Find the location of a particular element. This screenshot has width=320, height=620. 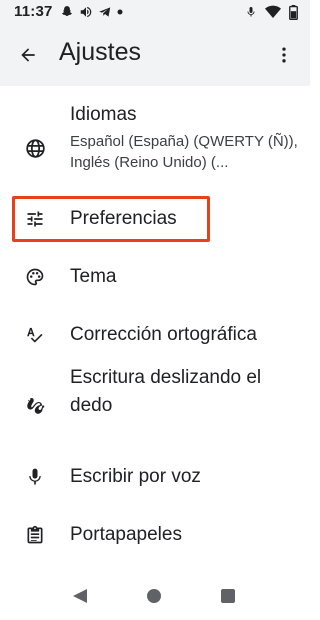

volume-icon is located at coordinates (86, 12).